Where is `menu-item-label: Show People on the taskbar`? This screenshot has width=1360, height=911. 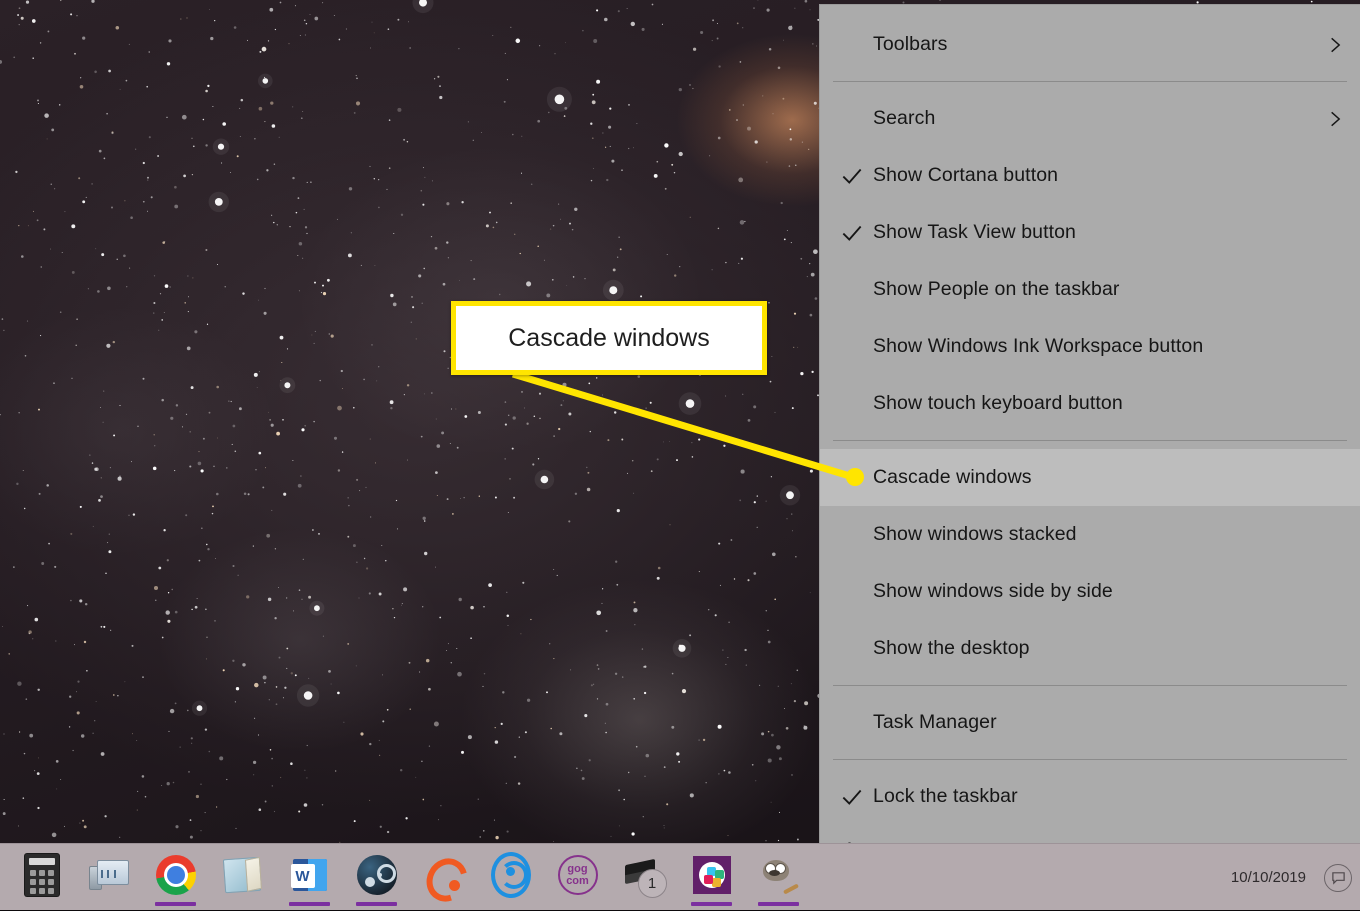
menu-item-label: Show People on the taskbar is located at coordinates (996, 289).